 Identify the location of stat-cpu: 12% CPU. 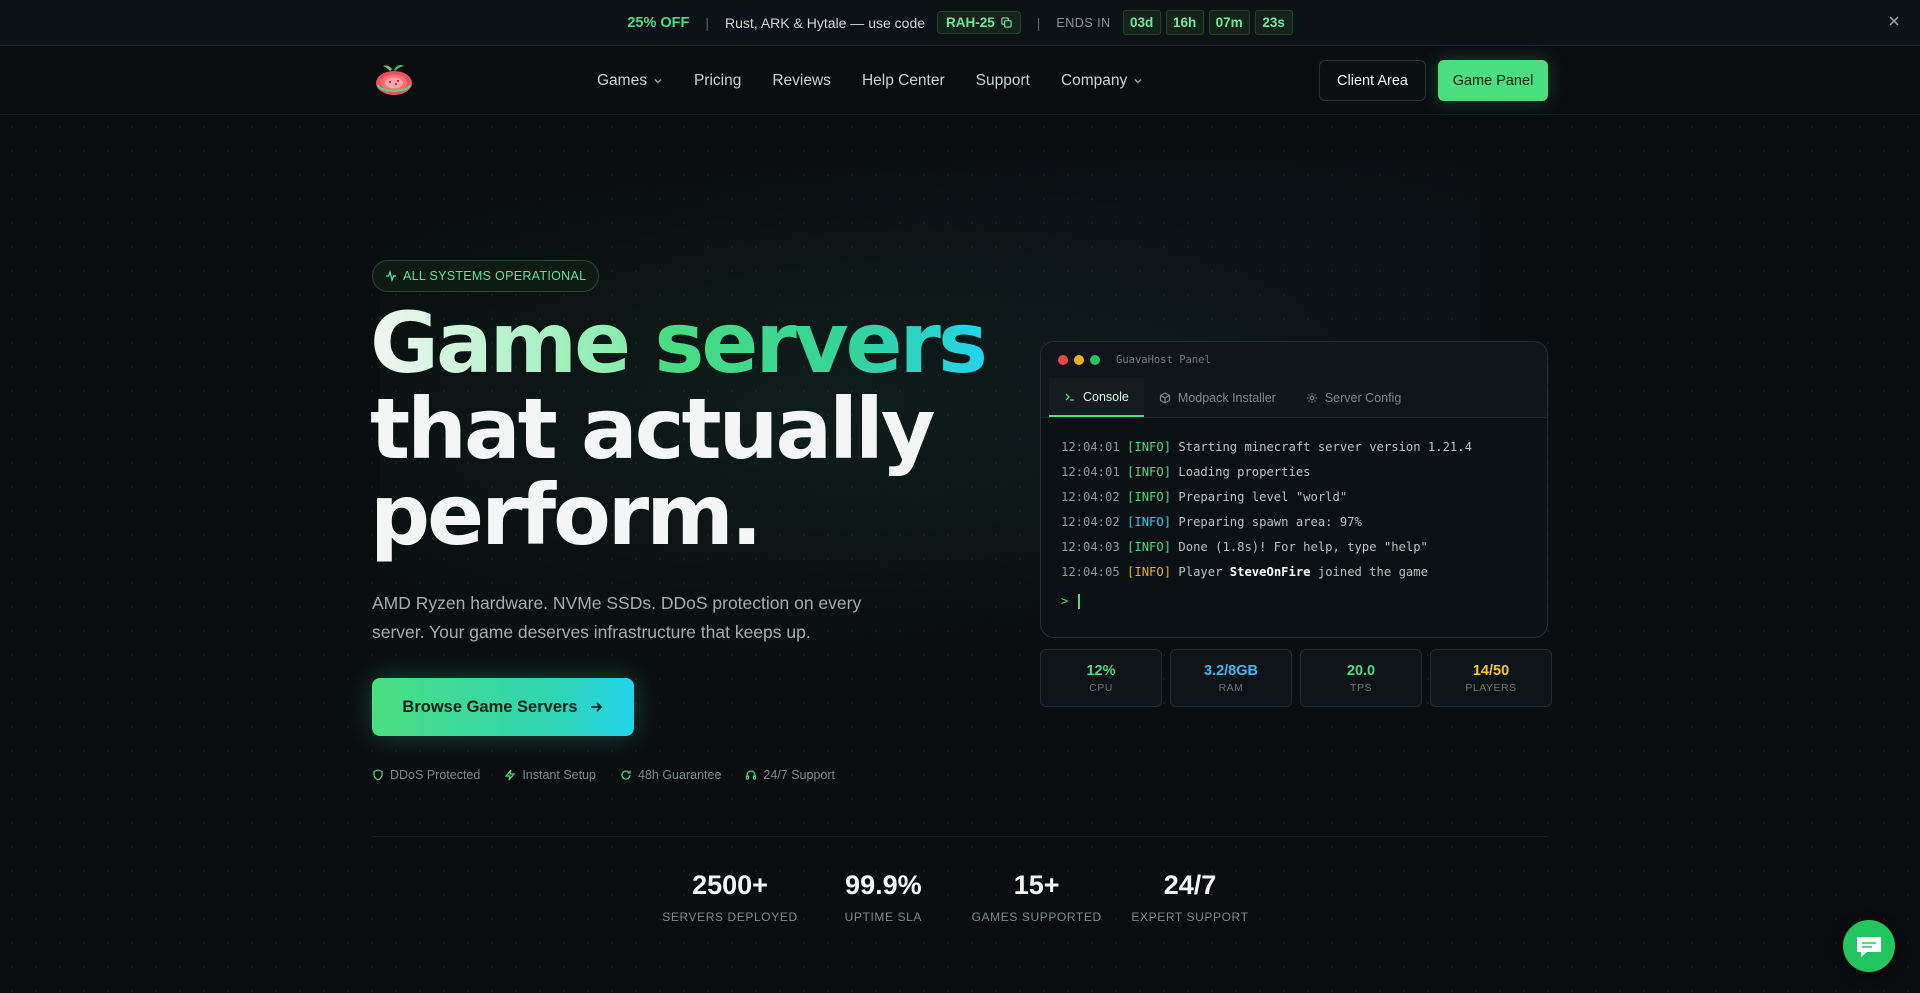
(1101, 678).